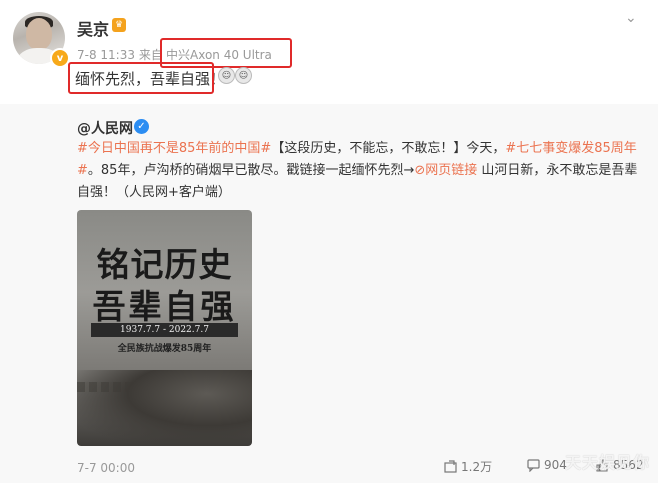 The image size is (658, 483). Describe the element at coordinates (60, 58) in the screenshot. I see `verified-badge-icon: v` at that location.